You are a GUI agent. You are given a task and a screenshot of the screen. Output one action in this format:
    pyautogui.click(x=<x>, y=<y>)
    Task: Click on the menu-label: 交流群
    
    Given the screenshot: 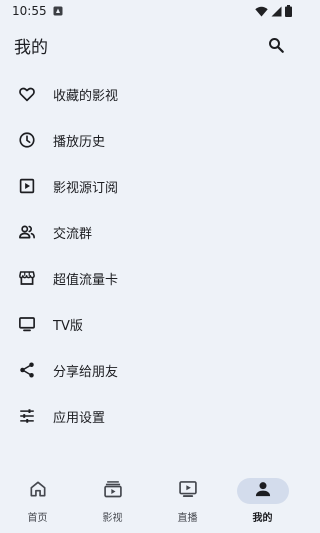 What is the action you would take?
    pyautogui.click(x=73, y=234)
    